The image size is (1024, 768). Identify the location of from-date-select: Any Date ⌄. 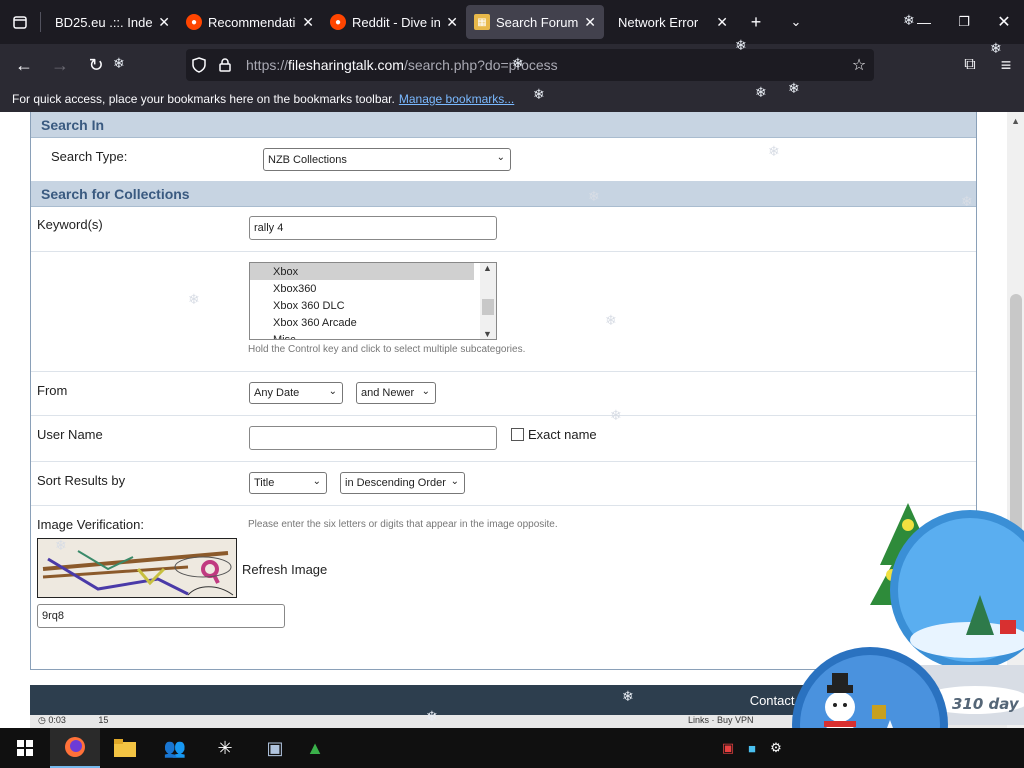
(296, 393).